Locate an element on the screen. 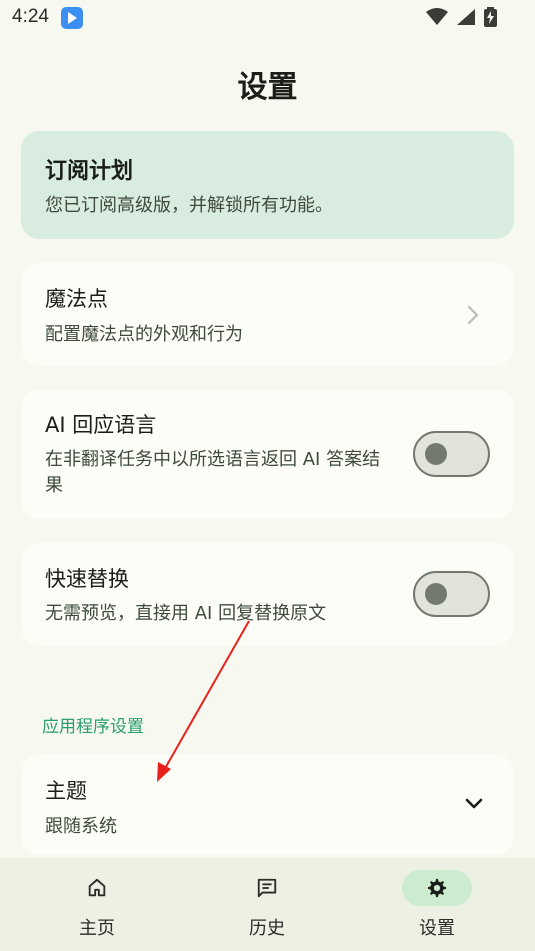 This screenshot has width=535, height=951. history-icon is located at coordinates (267, 888).